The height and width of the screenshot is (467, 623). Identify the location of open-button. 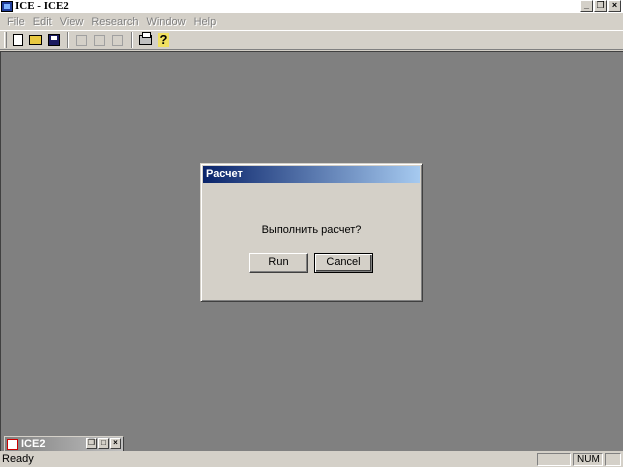
(35, 40).